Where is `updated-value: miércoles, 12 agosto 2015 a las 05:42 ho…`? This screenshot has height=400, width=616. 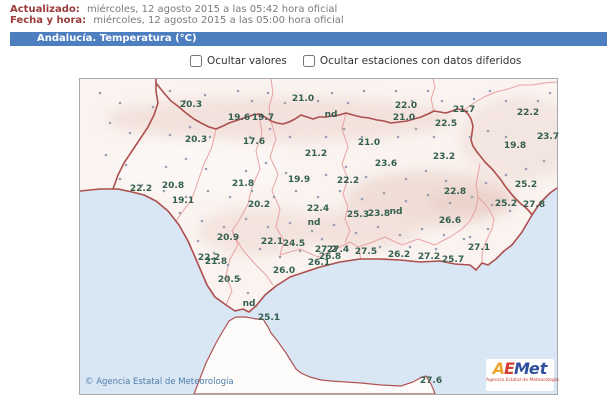
updated-value: miércoles, 12 agosto 2015 a las 05:42 ho… is located at coordinates (212, 9).